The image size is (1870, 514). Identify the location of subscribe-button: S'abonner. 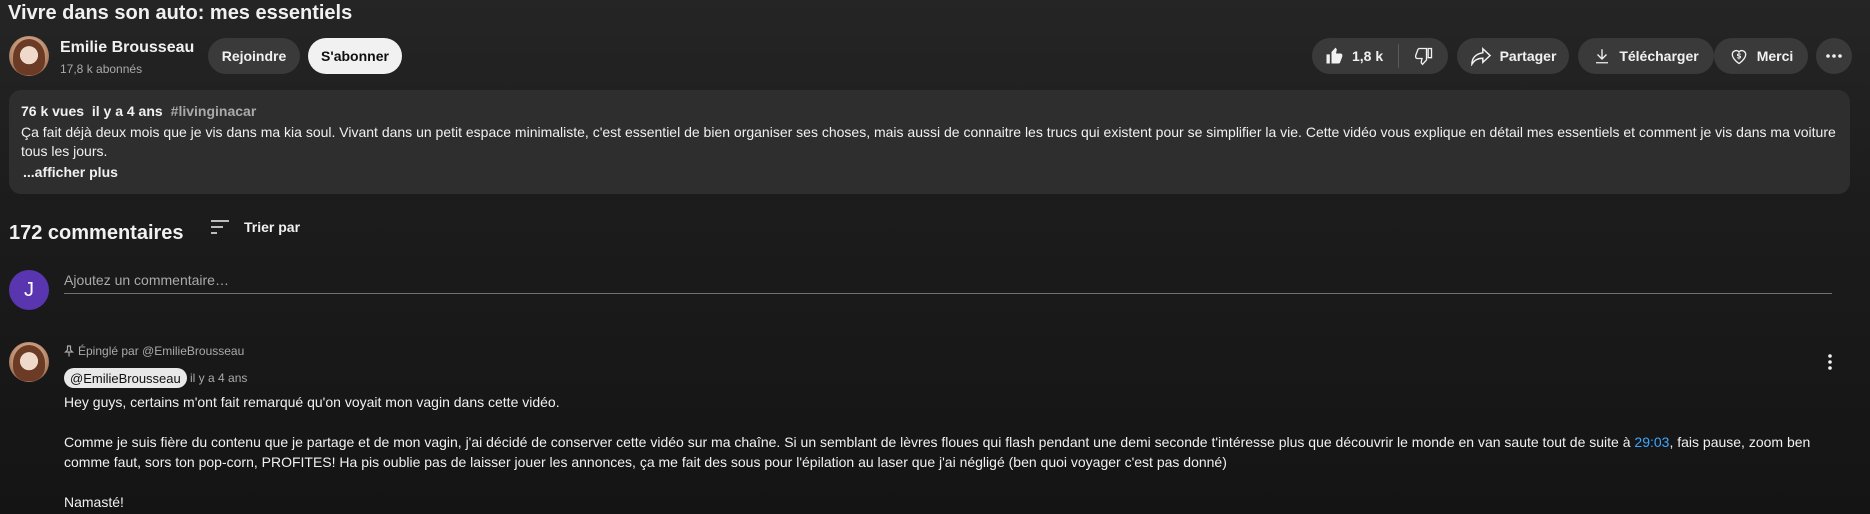
(355, 56).